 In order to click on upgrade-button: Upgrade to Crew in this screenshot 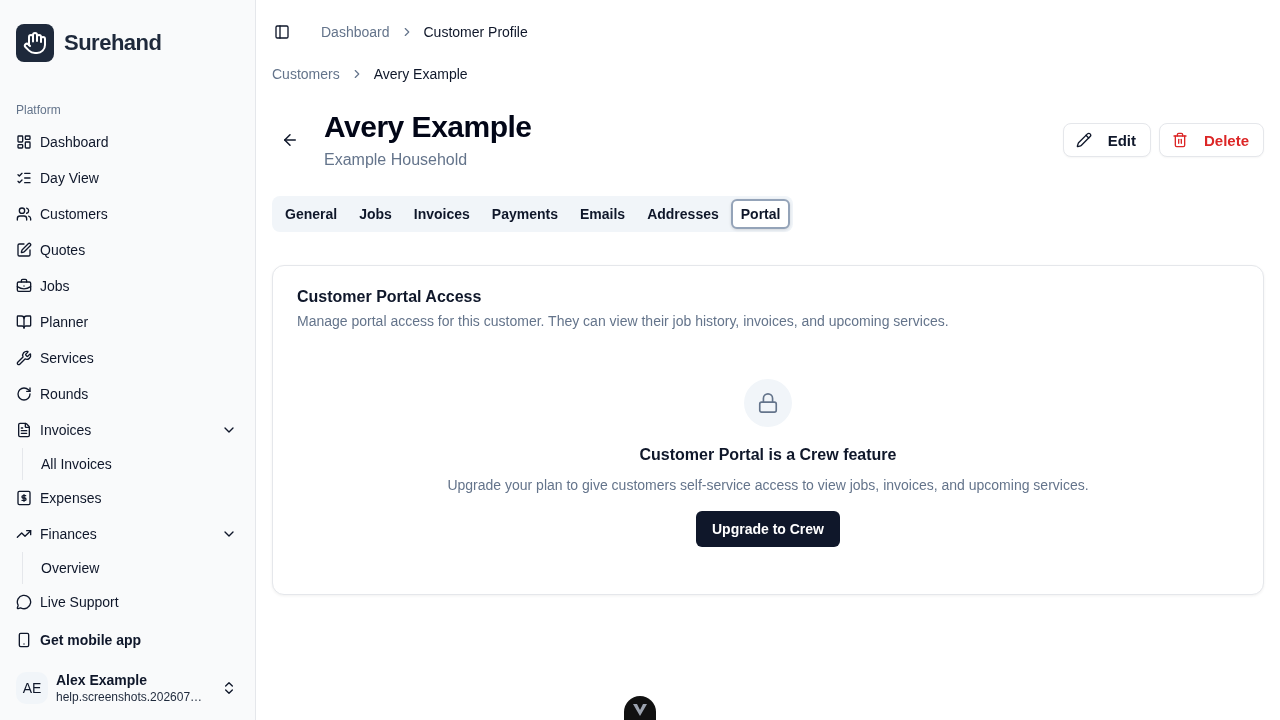, I will do `click(768, 529)`.